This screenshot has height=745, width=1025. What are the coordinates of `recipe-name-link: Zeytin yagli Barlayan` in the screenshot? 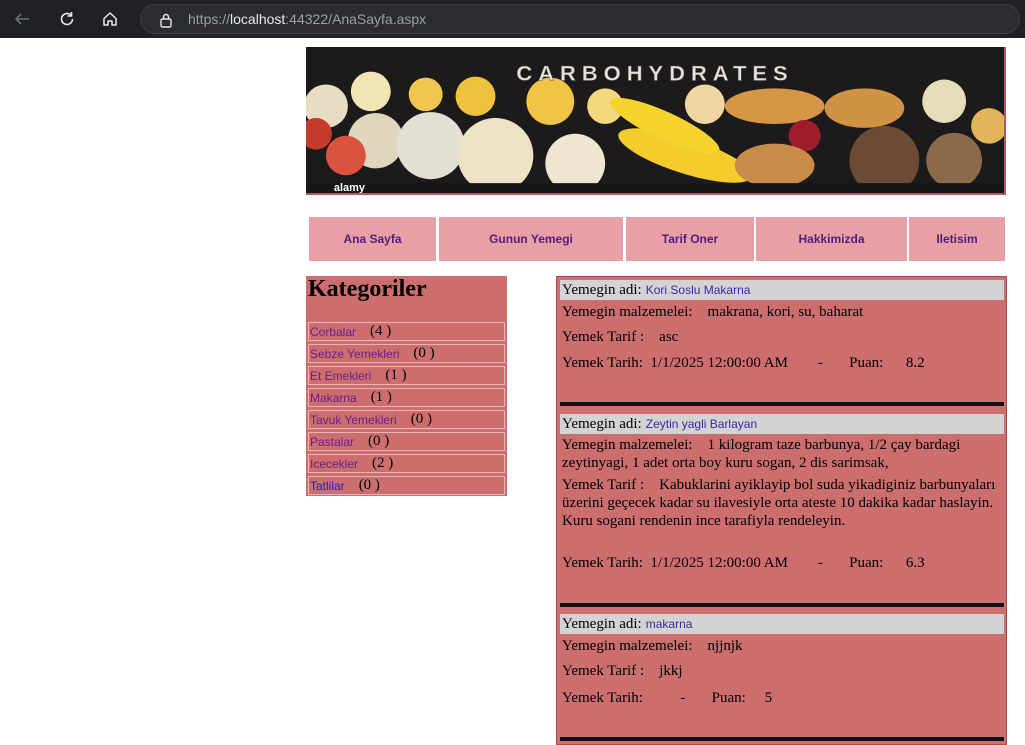 It's located at (701, 424).